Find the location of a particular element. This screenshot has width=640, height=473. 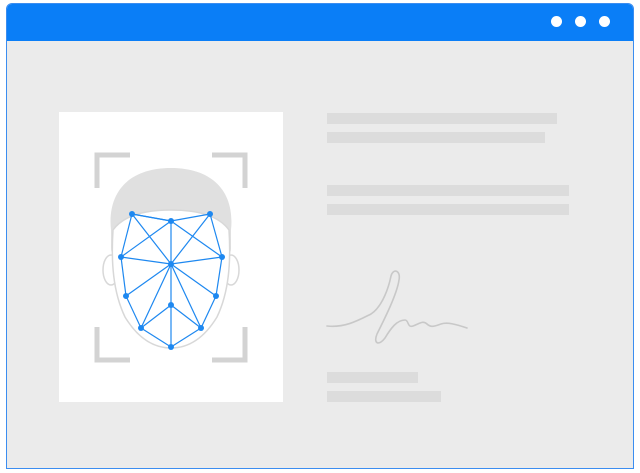

face-scan-icon is located at coordinates (171, 257).